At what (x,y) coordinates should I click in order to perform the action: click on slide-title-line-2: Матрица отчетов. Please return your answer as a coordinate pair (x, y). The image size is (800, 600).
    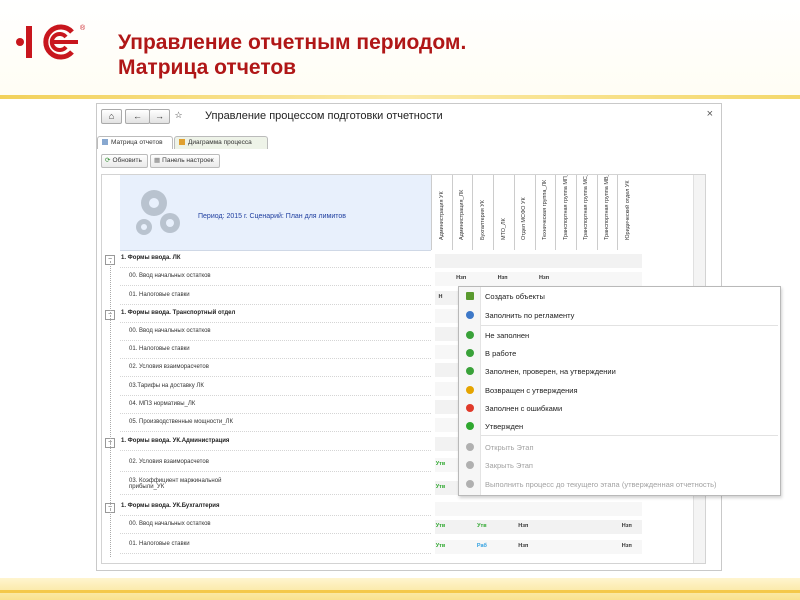
    Looking at the image, I should click on (207, 67).